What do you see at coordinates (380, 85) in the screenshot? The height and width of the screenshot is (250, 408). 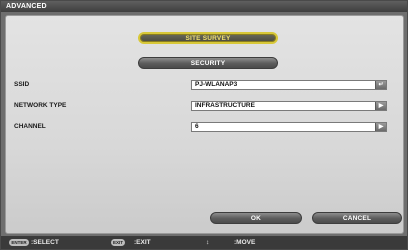 I see `enter-icon: ↵` at bounding box center [380, 85].